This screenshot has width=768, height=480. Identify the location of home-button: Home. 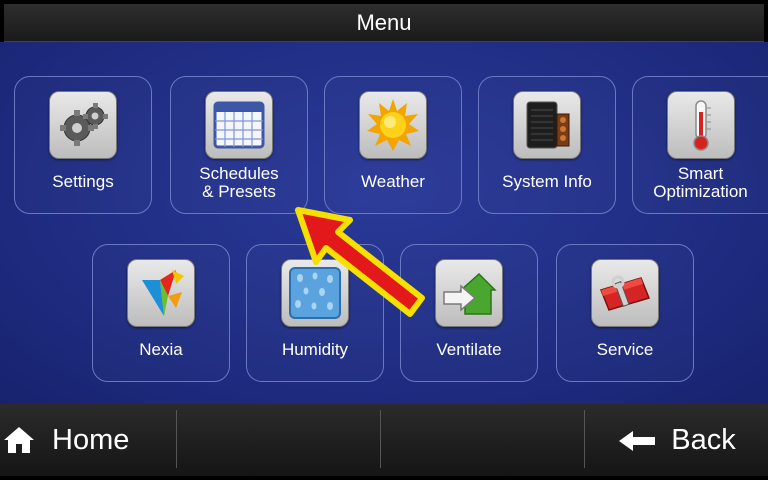
(88, 440).